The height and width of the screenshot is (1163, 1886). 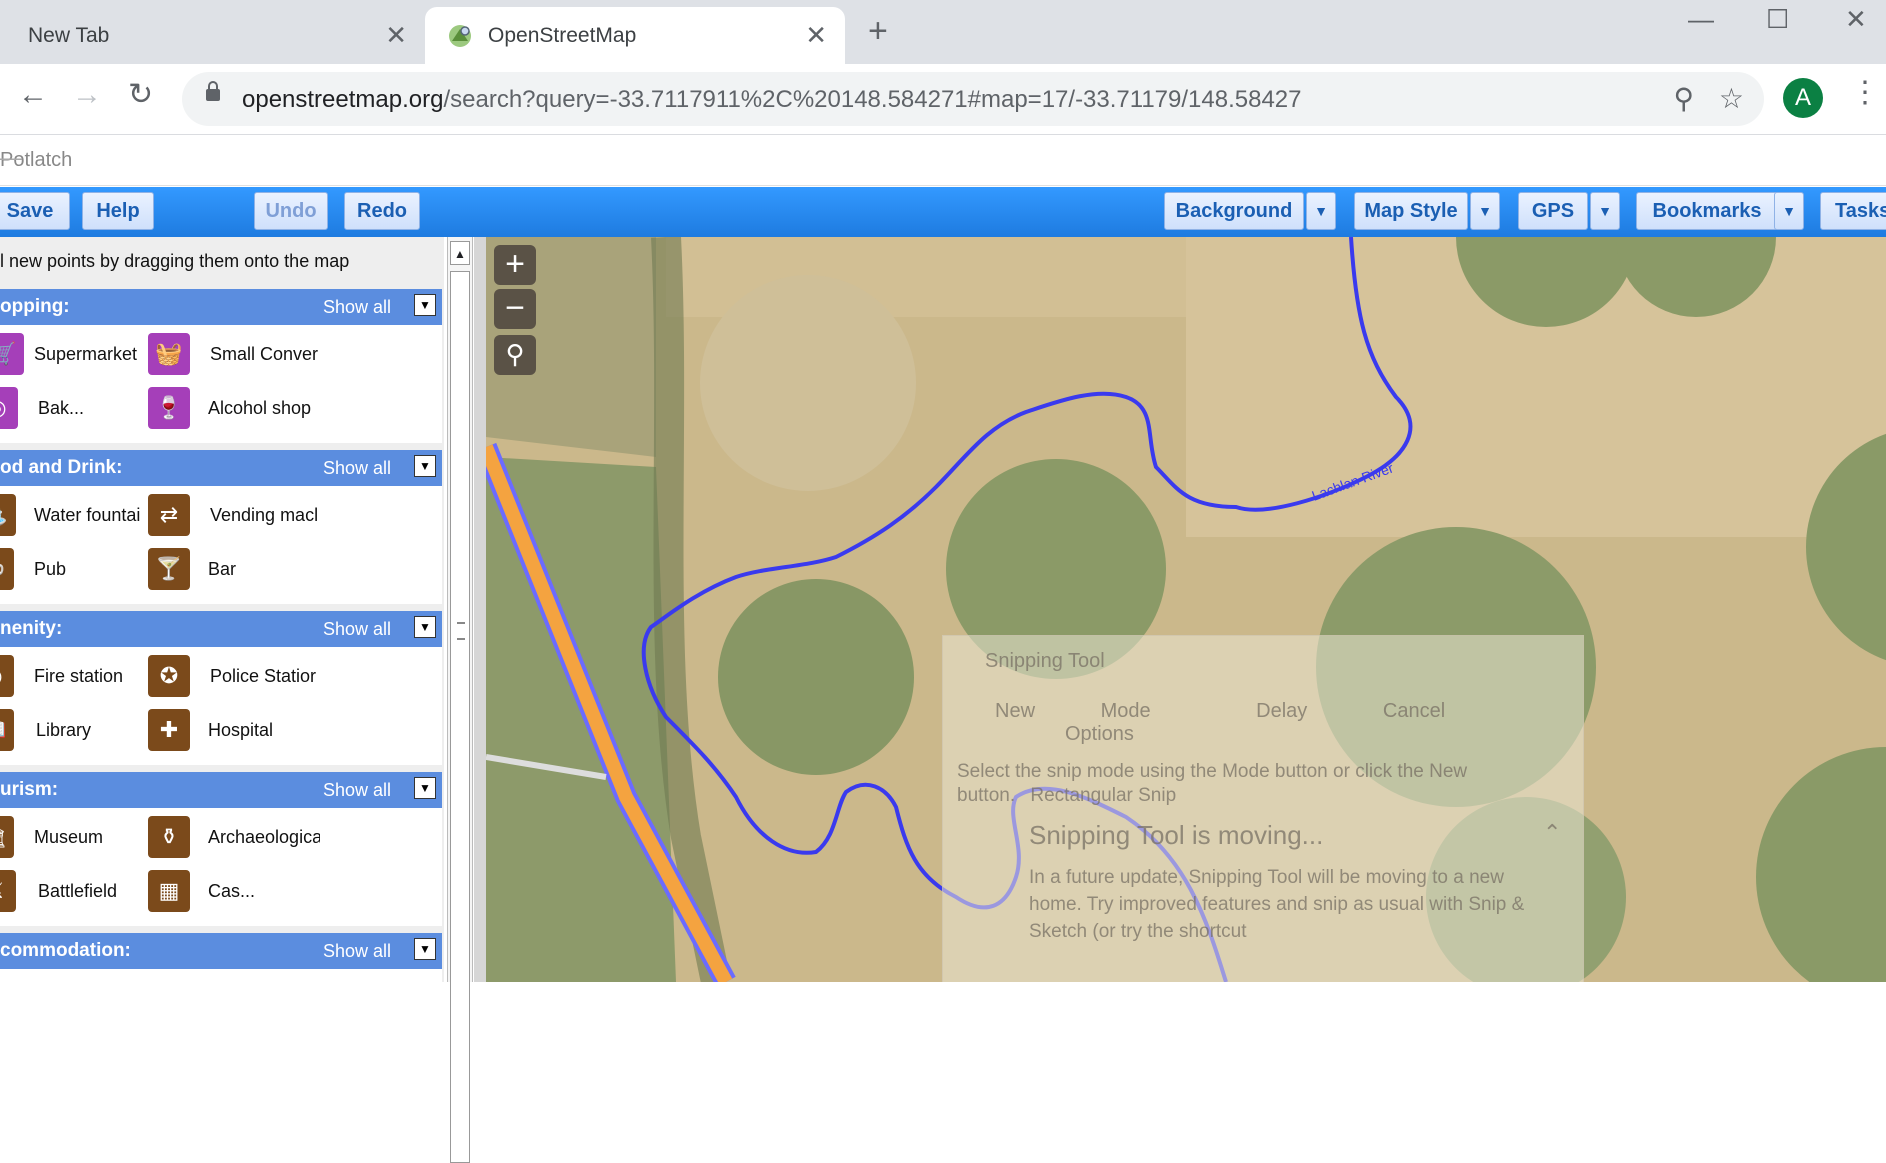 I want to click on help-button: Help, so click(x=118, y=211).